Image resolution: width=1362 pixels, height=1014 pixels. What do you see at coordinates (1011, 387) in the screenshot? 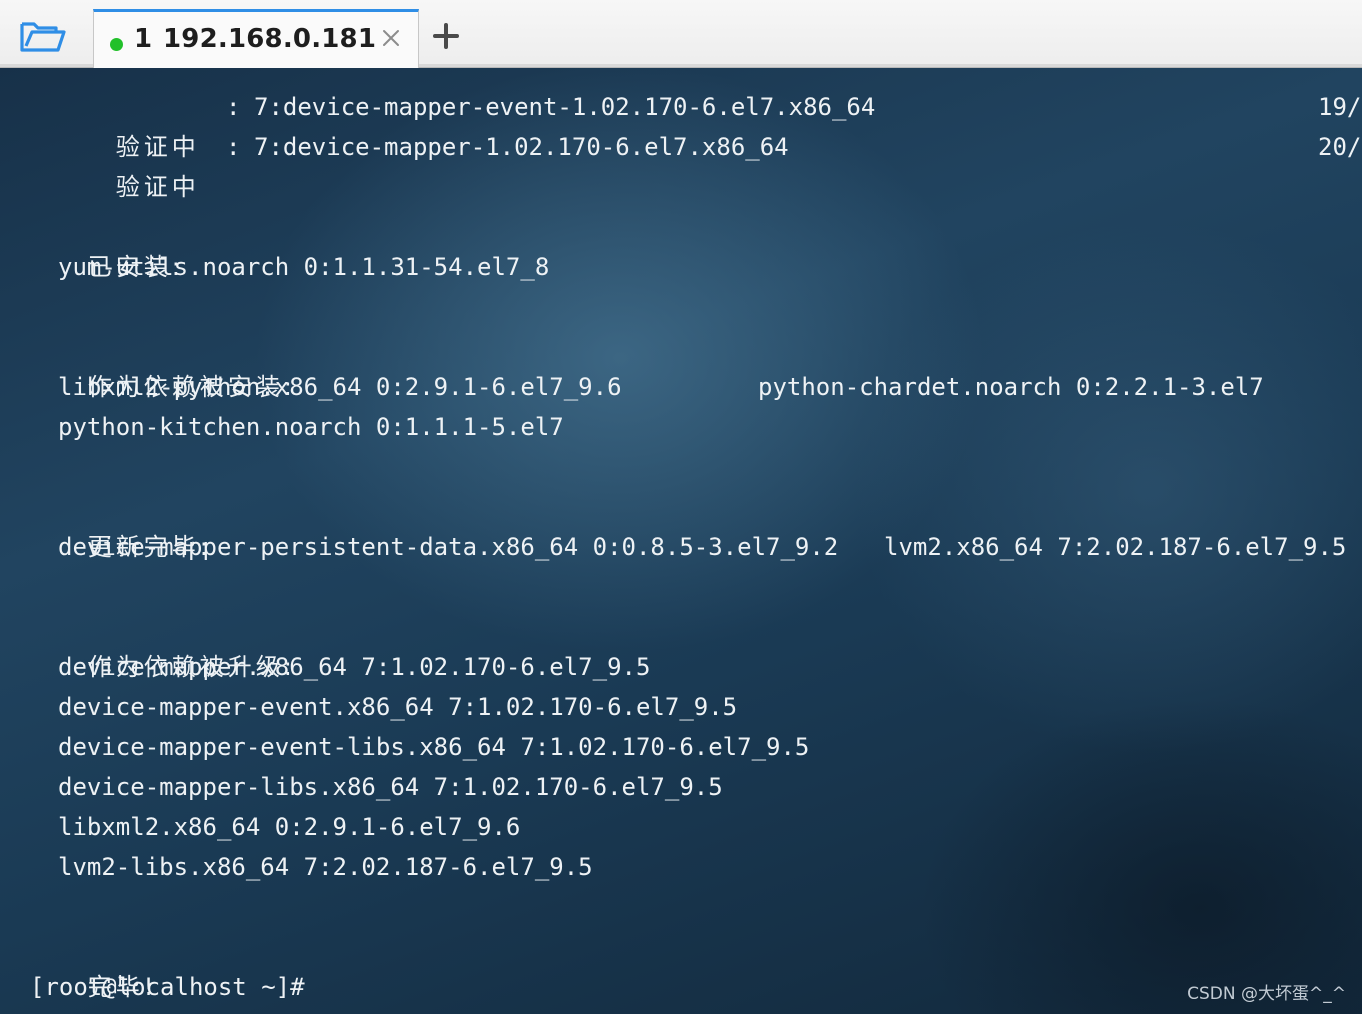
I see `dependency-installed-package: python-chardet.noarch 0:2.2.1-3.el7` at bounding box center [1011, 387].